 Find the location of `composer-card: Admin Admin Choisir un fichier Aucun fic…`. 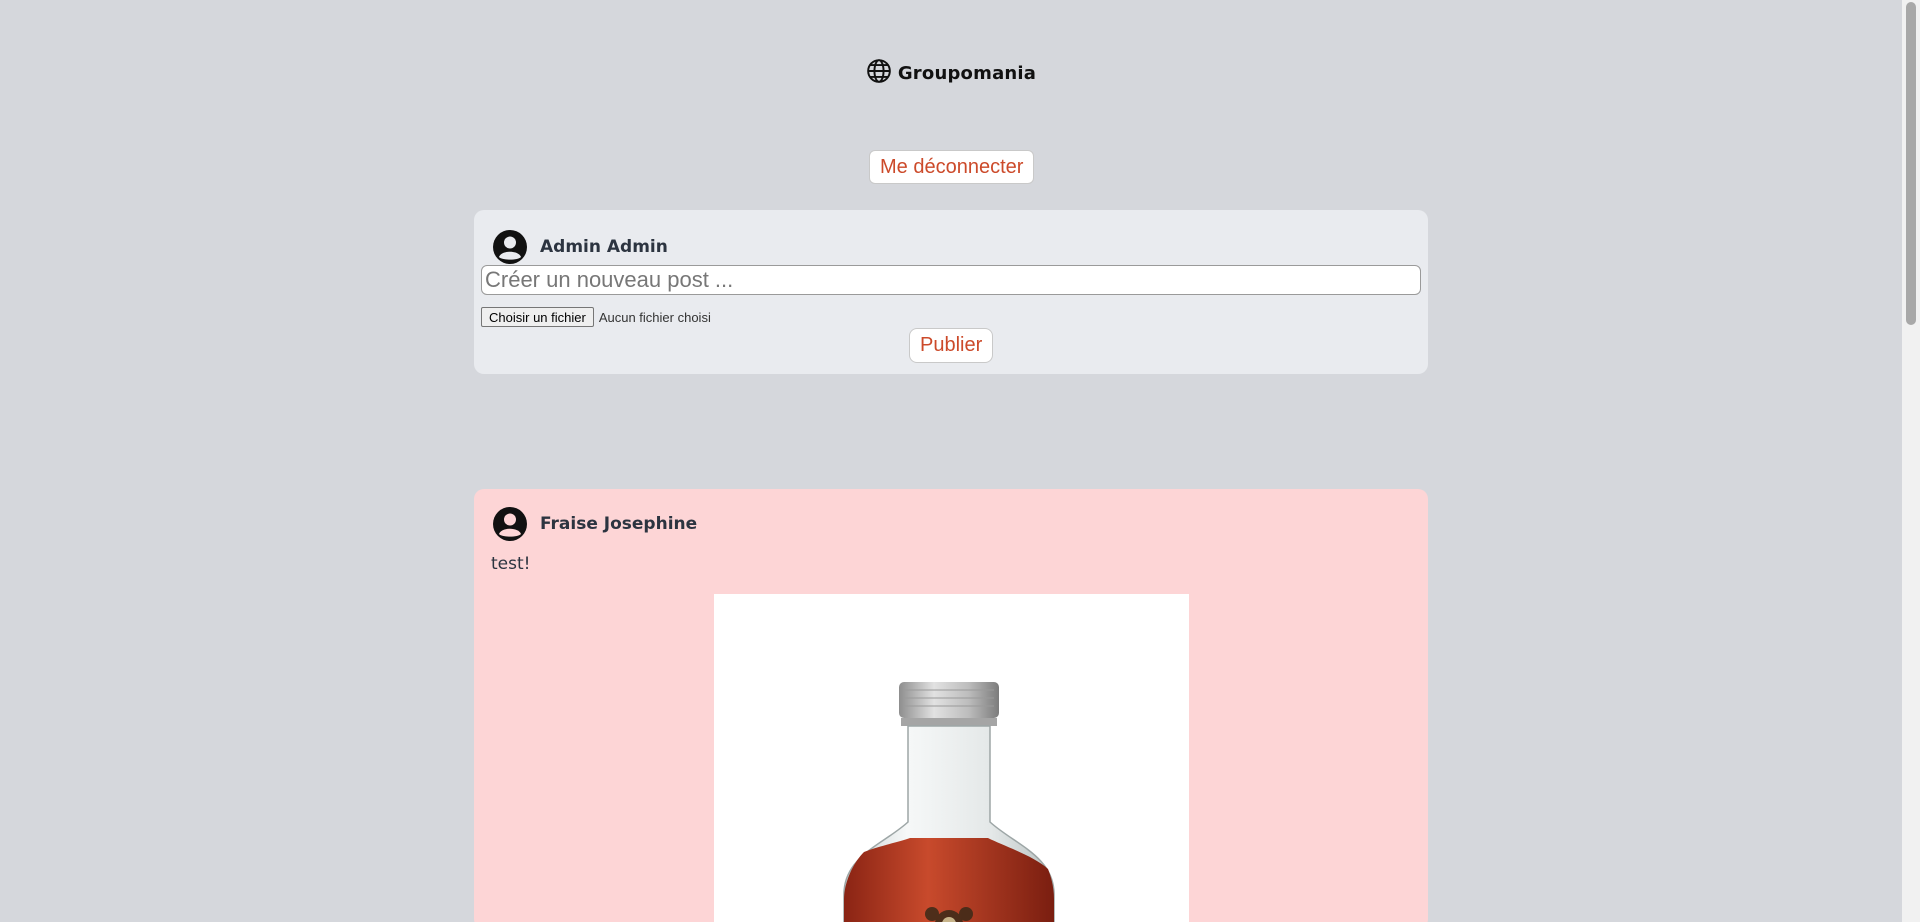

composer-card: Admin Admin Choisir un fichier Aucun fic… is located at coordinates (951, 292).